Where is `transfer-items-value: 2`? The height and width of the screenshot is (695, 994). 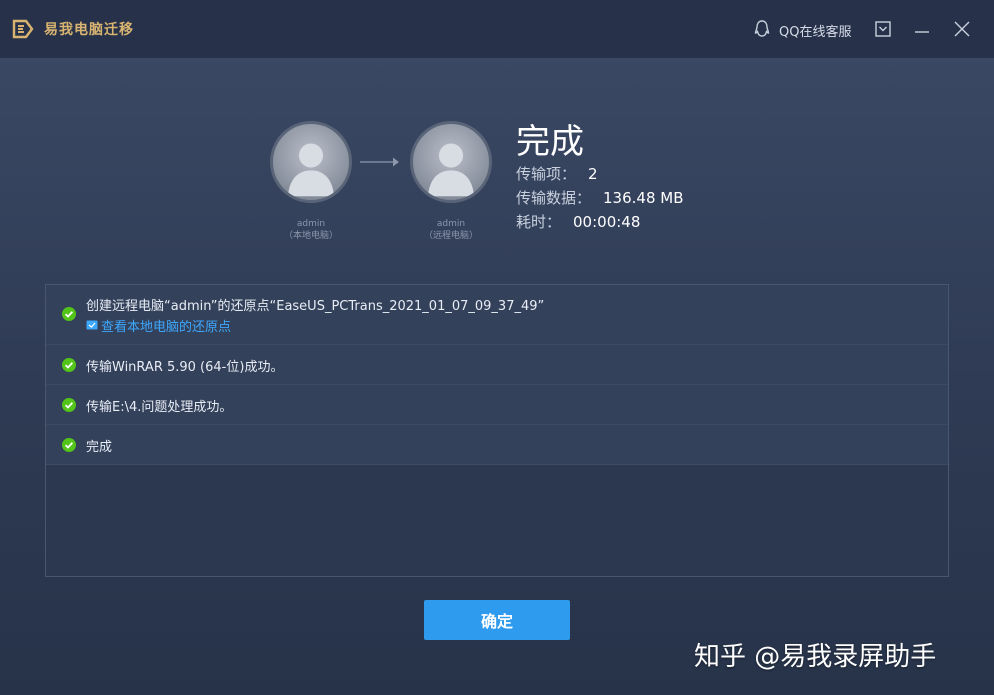
transfer-items-value: 2 is located at coordinates (593, 174).